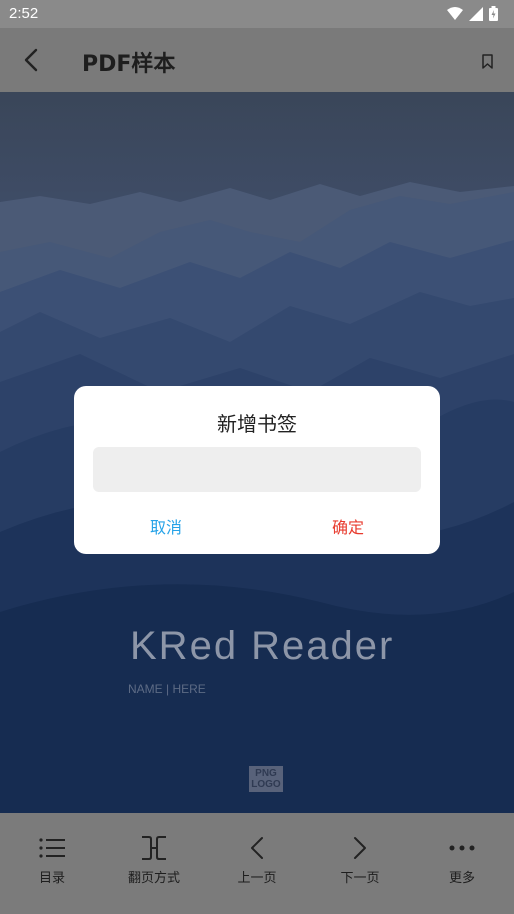 The width and height of the screenshot is (514, 914). I want to click on status-icons, so click(472, 13).